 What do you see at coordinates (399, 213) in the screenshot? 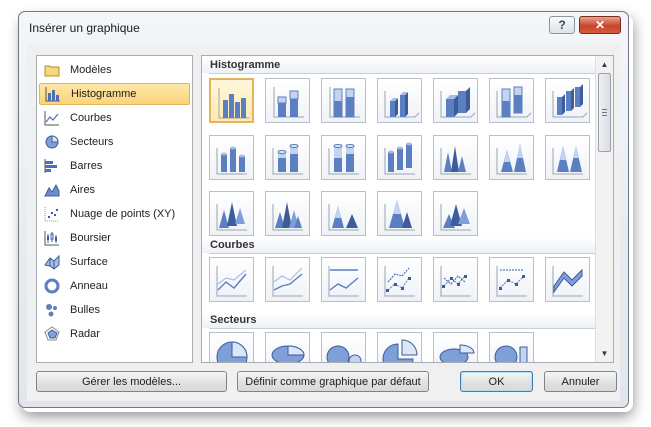
I see `chart-type-100-stacked-pyramid` at bounding box center [399, 213].